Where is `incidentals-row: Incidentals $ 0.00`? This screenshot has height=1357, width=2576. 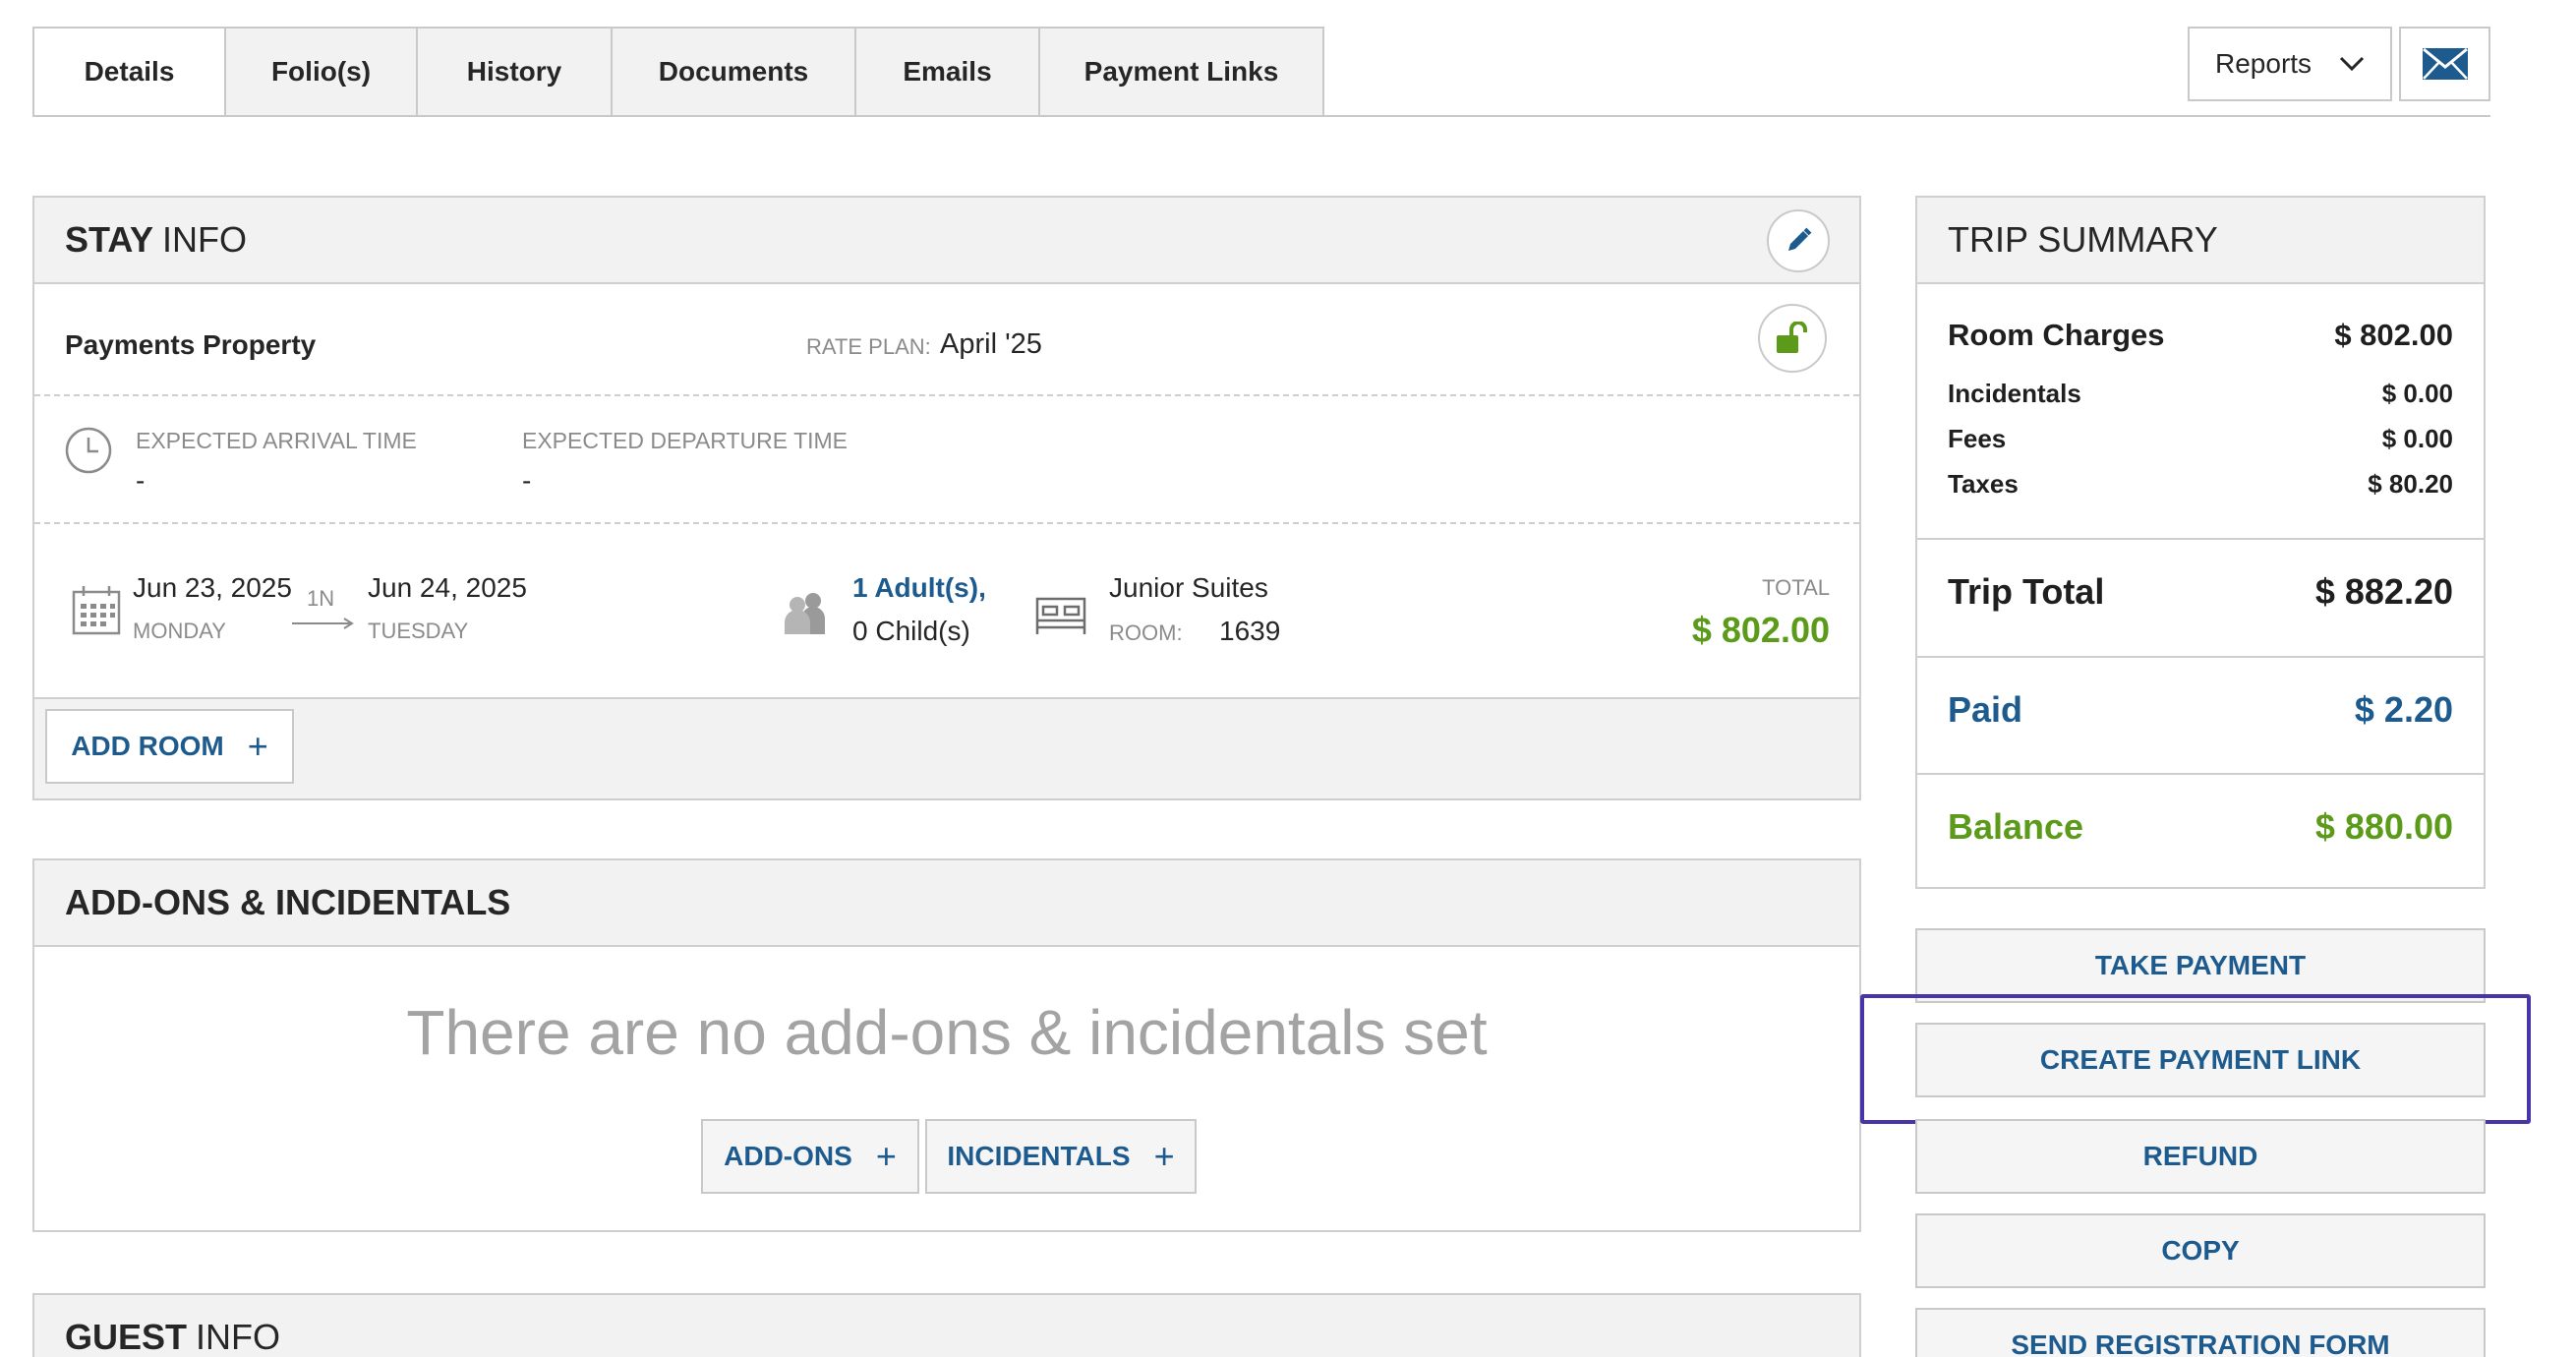
incidentals-row: Incidentals $ 0.00 is located at coordinates (2200, 394).